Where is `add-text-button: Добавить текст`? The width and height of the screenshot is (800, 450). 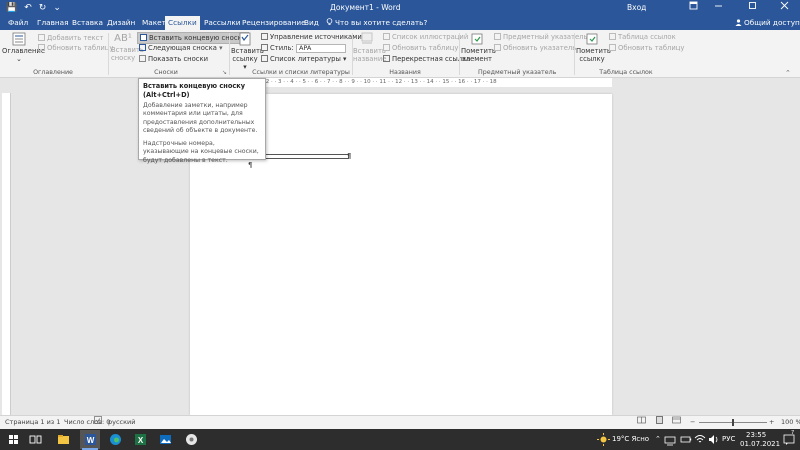 add-text-button: Добавить текст is located at coordinates (70, 38).